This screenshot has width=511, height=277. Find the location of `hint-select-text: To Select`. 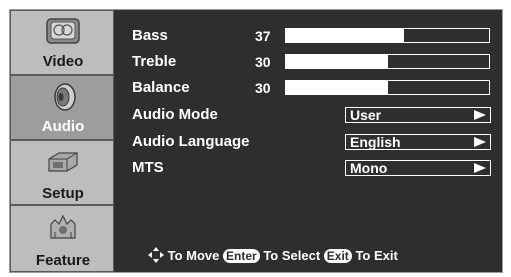

hint-select-text: To Select is located at coordinates (292, 255).